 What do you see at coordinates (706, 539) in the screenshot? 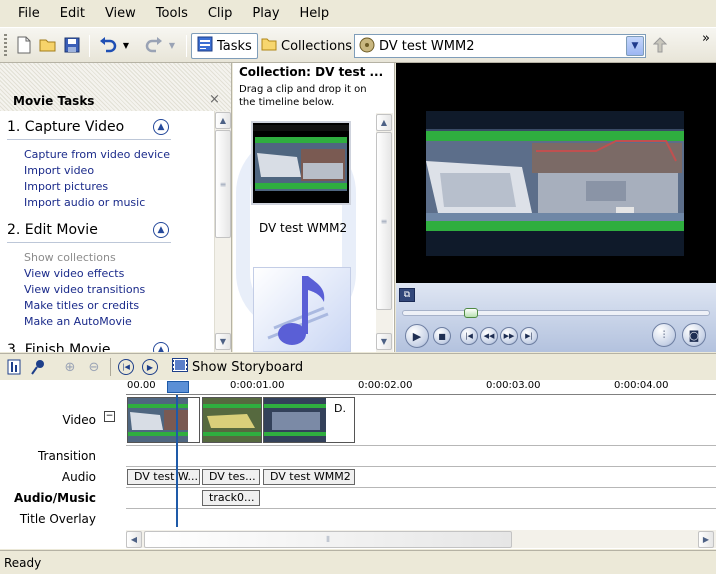
I see `scroll-right-icon: ▶` at bounding box center [706, 539].